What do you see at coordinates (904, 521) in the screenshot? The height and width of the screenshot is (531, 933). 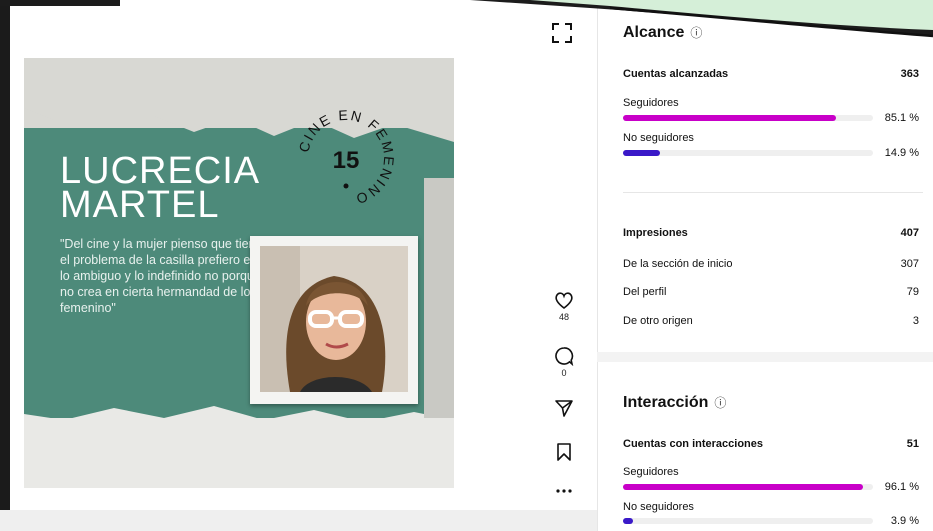 I see `interaction-nonfollowers-pct: 3.9 %` at bounding box center [904, 521].